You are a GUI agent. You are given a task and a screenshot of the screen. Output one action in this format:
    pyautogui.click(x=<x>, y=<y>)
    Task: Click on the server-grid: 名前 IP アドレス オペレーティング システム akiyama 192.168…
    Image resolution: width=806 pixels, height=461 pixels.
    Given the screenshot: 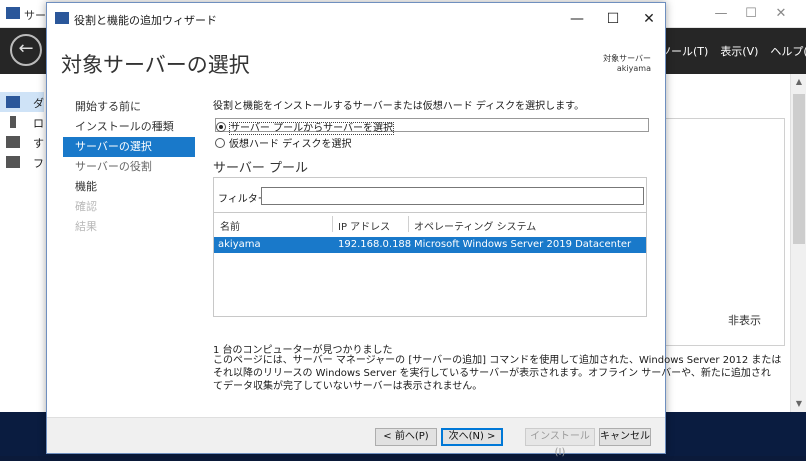 What is the action you would take?
    pyautogui.click(x=430, y=264)
    